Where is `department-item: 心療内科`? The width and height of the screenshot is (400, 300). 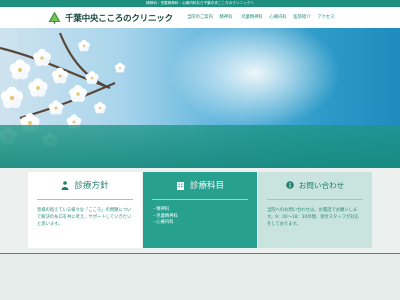 department-item: 心療内科 is located at coordinates (200, 223).